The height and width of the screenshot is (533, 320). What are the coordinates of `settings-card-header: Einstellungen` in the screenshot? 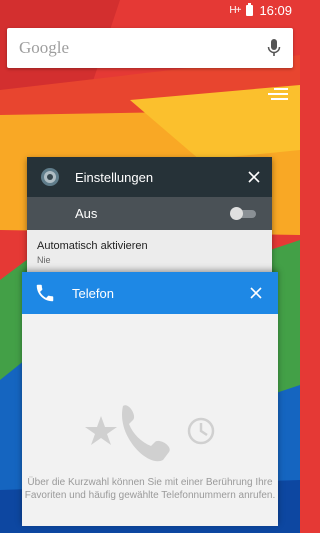 It's located at (149, 177).